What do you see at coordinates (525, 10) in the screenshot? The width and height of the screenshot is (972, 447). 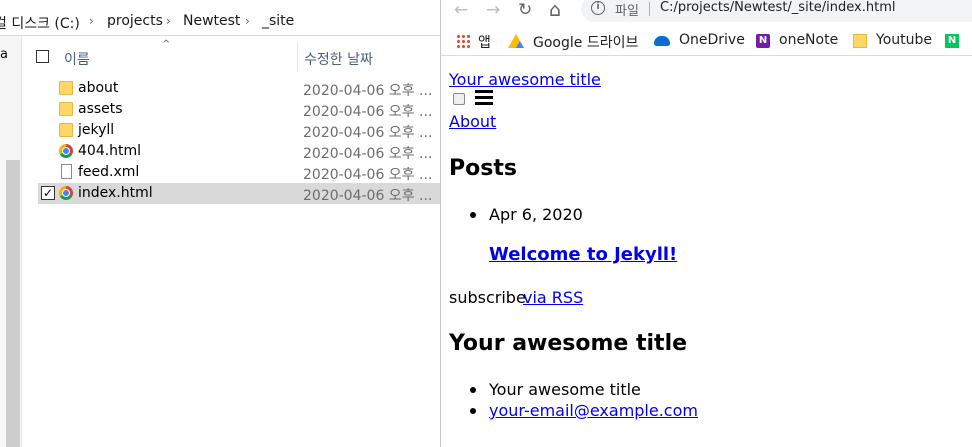 I see `reload-icon: ↻` at bounding box center [525, 10].